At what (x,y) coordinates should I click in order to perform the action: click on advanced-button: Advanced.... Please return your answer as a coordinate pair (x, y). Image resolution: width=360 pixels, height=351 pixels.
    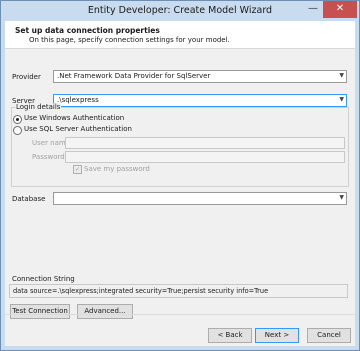
    Looking at the image, I should click on (105, 311).